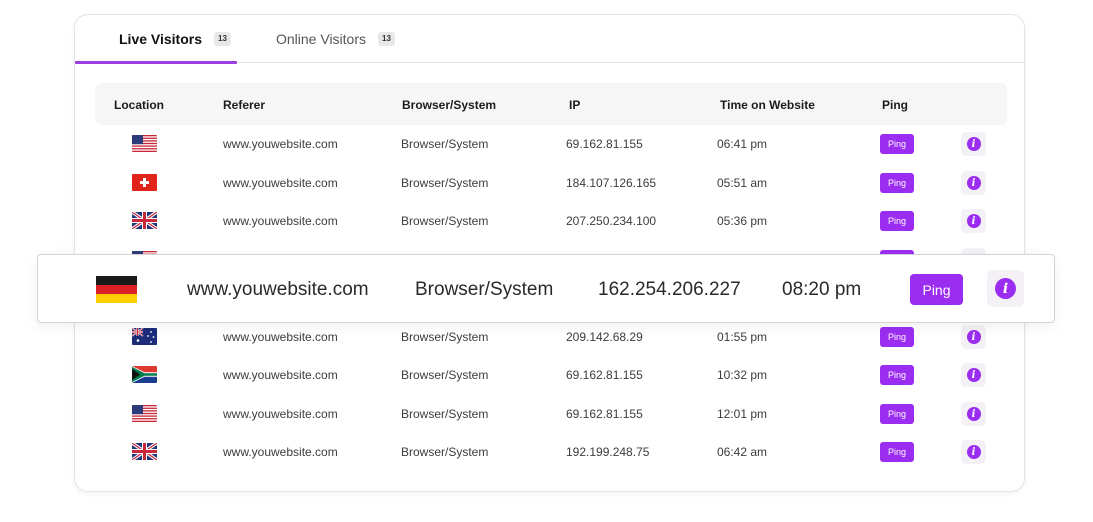 The height and width of the screenshot is (522, 1093). Describe the element at coordinates (742, 414) in the screenshot. I see `row-time: 12:01 pm` at that location.